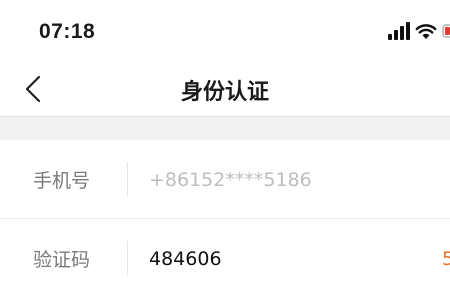 The image size is (450, 300). Describe the element at coordinates (67, 31) in the screenshot. I see `status-time: 07:18` at that location.